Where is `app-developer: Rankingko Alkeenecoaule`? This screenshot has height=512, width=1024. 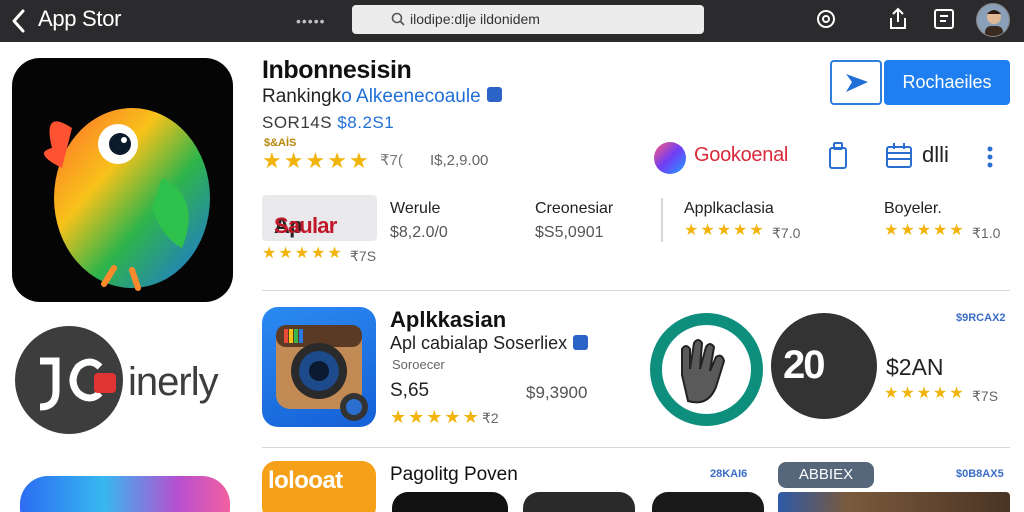
app-developer: Rankingko Alkeenecoaule is located at coordinates (382, 97).